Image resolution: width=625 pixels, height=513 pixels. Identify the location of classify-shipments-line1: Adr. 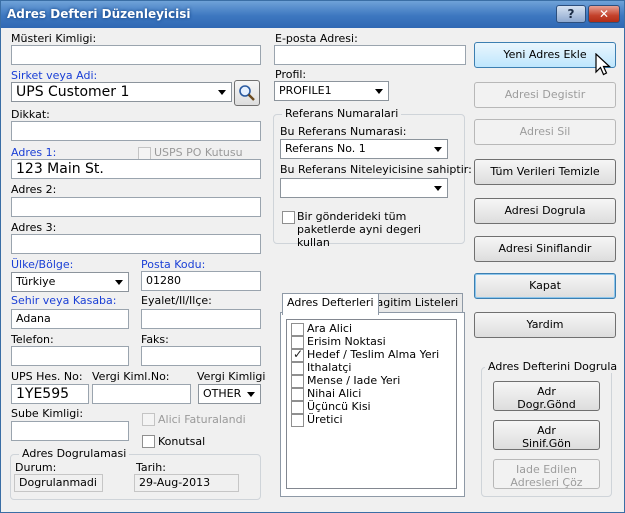
(546, 430).